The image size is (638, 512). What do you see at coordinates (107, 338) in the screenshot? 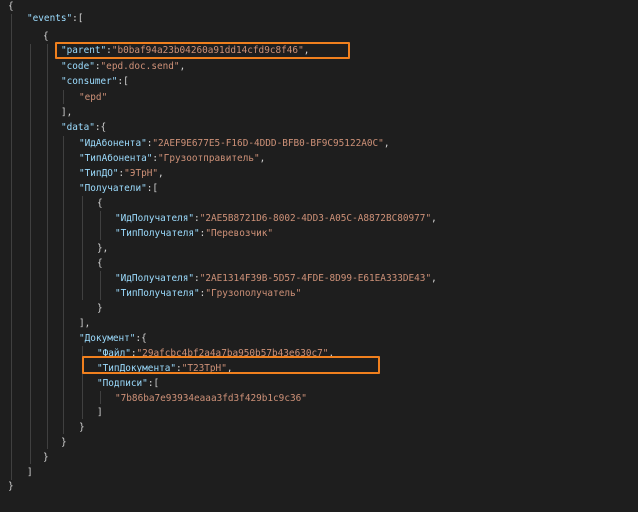
I see `json-key: "Документ"` at bounding box center [107, 338].